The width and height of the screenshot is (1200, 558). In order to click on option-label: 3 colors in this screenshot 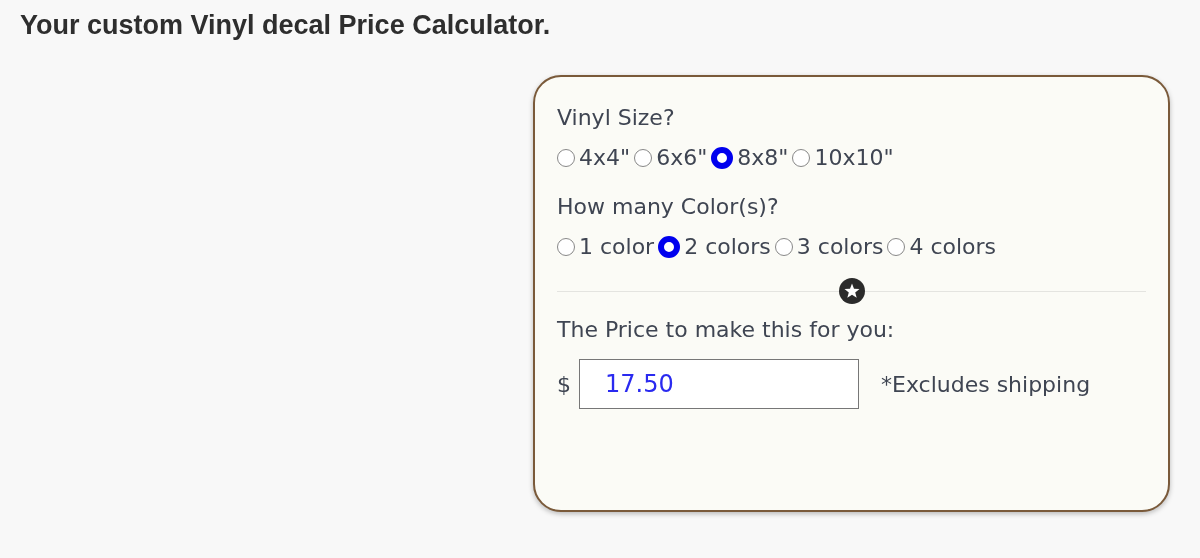, I will do `click(840, 246)`.